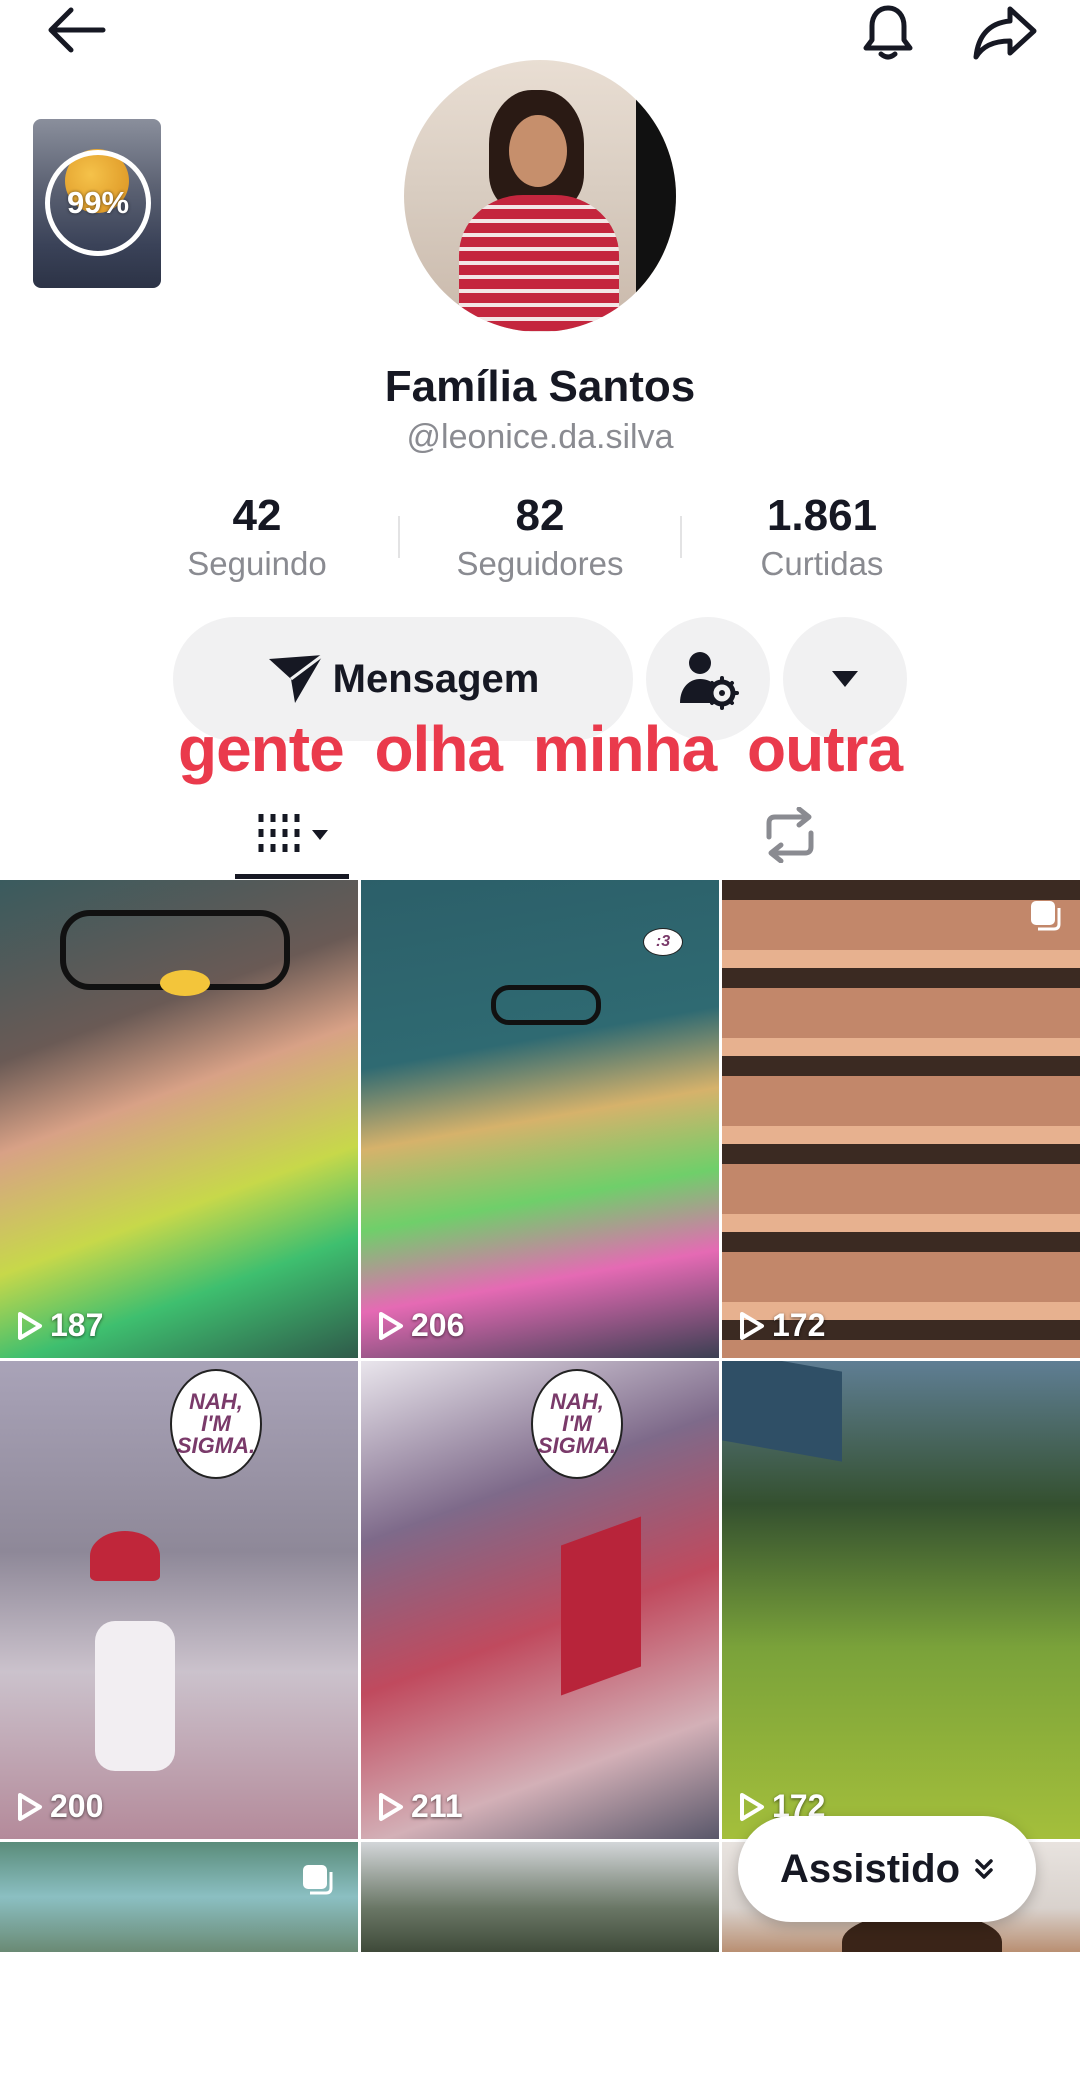 This screenshot has height=2080, width=1080. I want to click on video-thumbnail: NAH, I'M SIGMA. 200, so click(179, 1600).